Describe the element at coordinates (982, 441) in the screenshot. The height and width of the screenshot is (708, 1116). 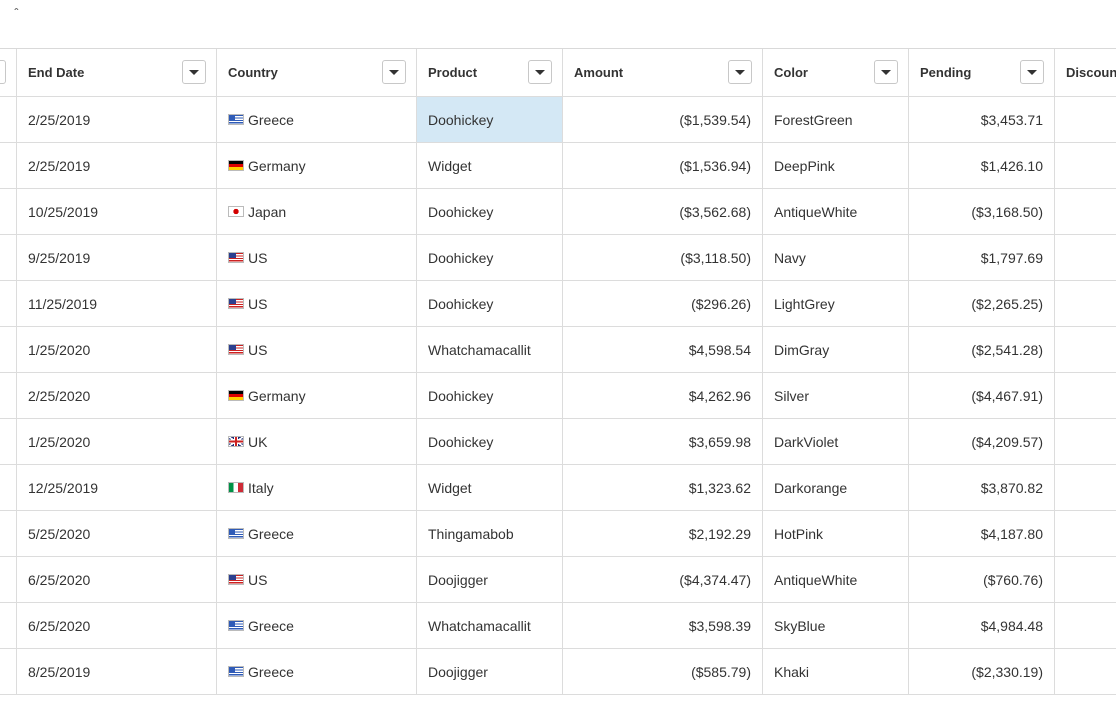
I see `cell-pending: ($4,209.57)` at that location.